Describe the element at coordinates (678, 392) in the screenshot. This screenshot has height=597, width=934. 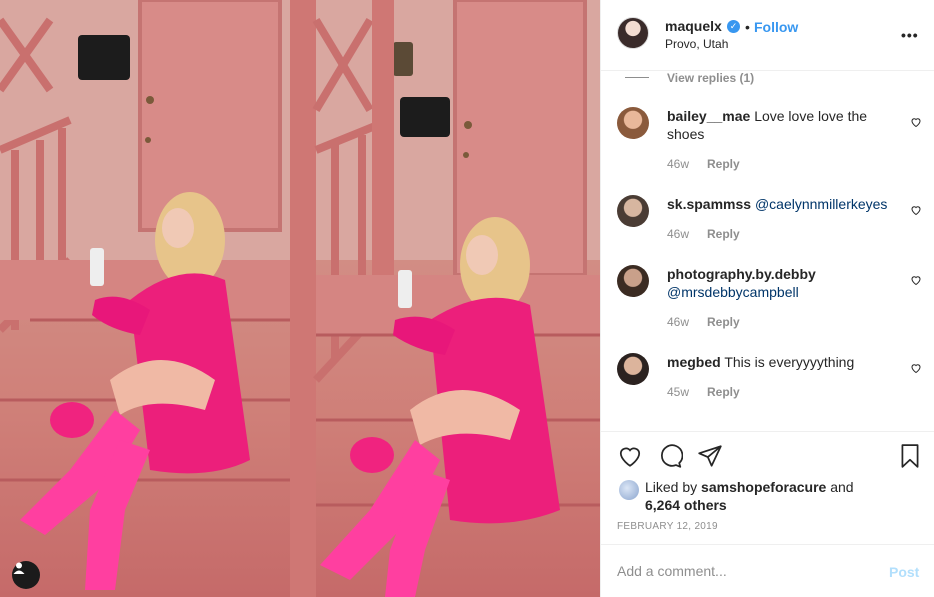
I see `comment-age: 45w` at that location.